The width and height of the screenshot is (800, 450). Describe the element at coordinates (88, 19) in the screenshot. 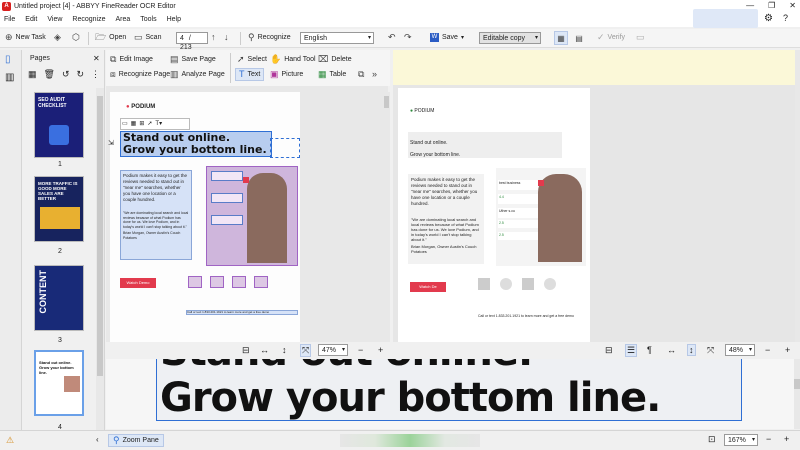

I see `menu-recognize: Recognize` at that location.